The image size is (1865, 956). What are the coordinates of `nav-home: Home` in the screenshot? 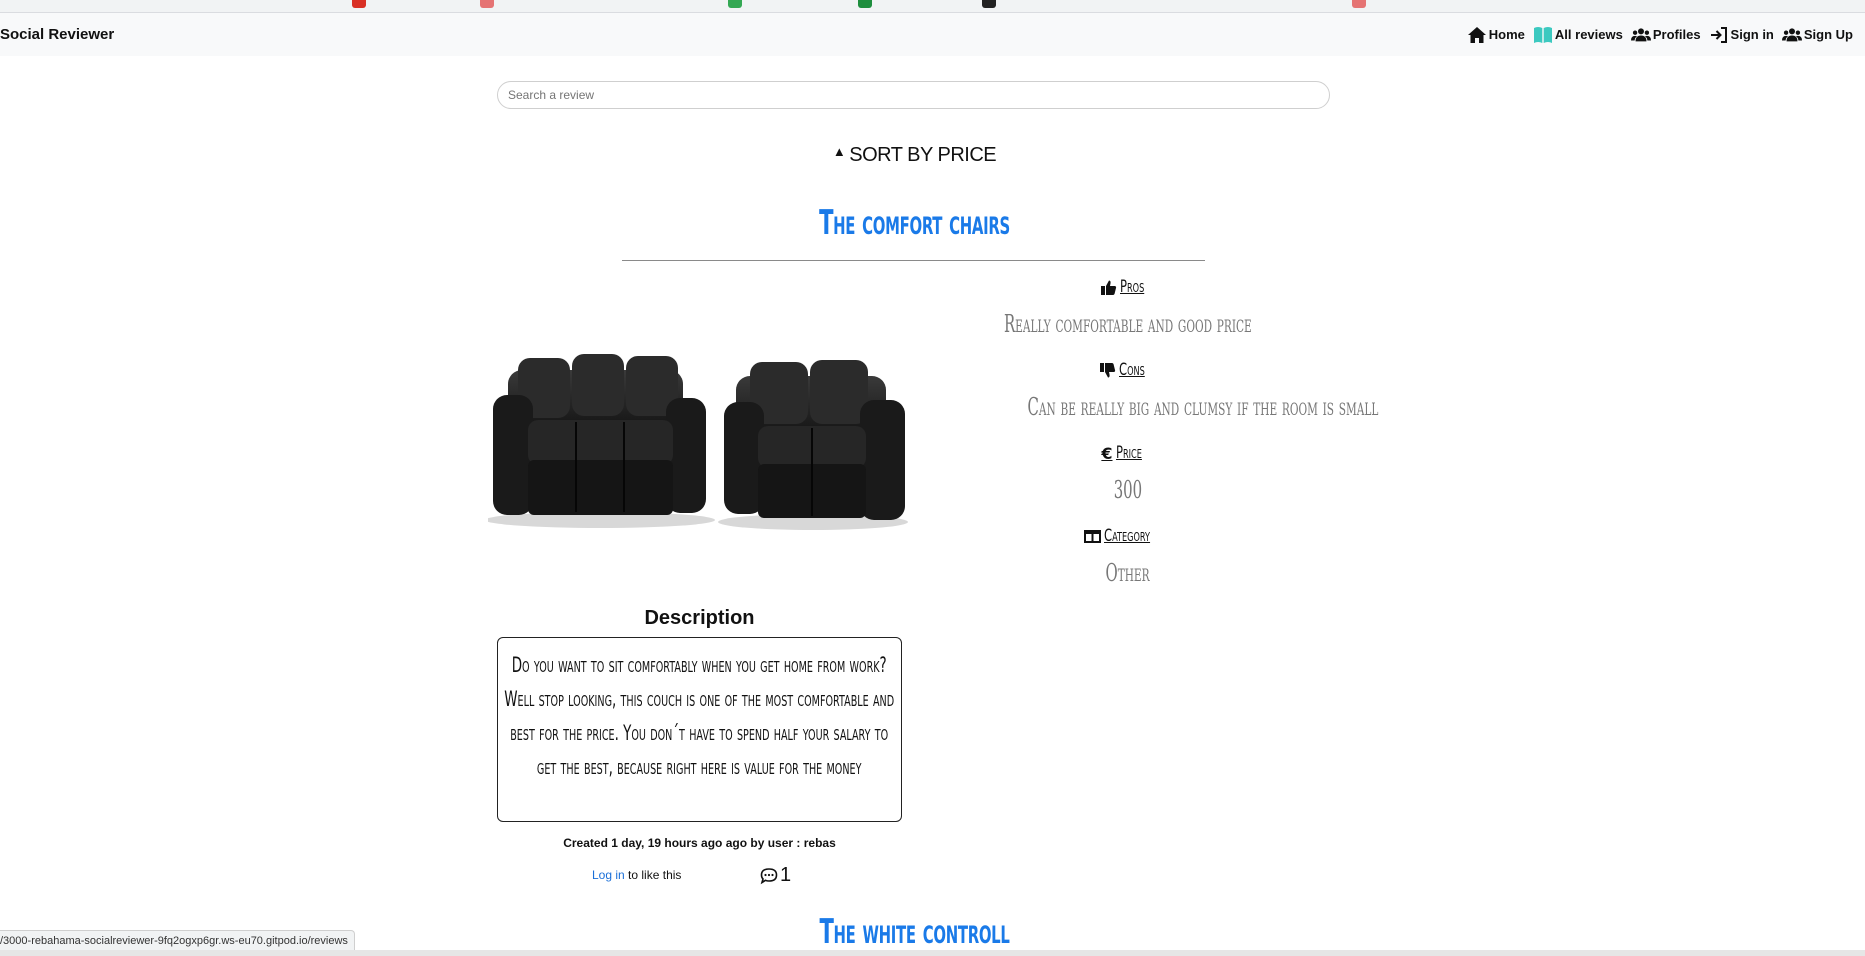 It's located at (1496, 35).